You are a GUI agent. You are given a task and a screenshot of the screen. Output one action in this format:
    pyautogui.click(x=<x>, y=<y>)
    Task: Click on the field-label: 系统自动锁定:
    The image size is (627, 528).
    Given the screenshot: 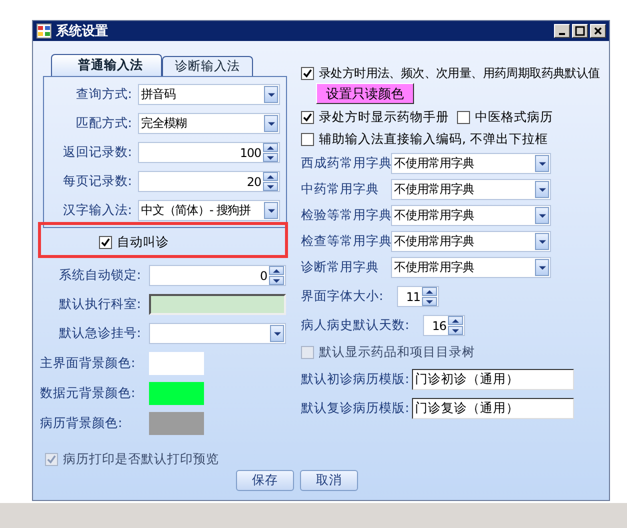 What is the action you would take?
    pyautogui.click(x=99, y=275)
    